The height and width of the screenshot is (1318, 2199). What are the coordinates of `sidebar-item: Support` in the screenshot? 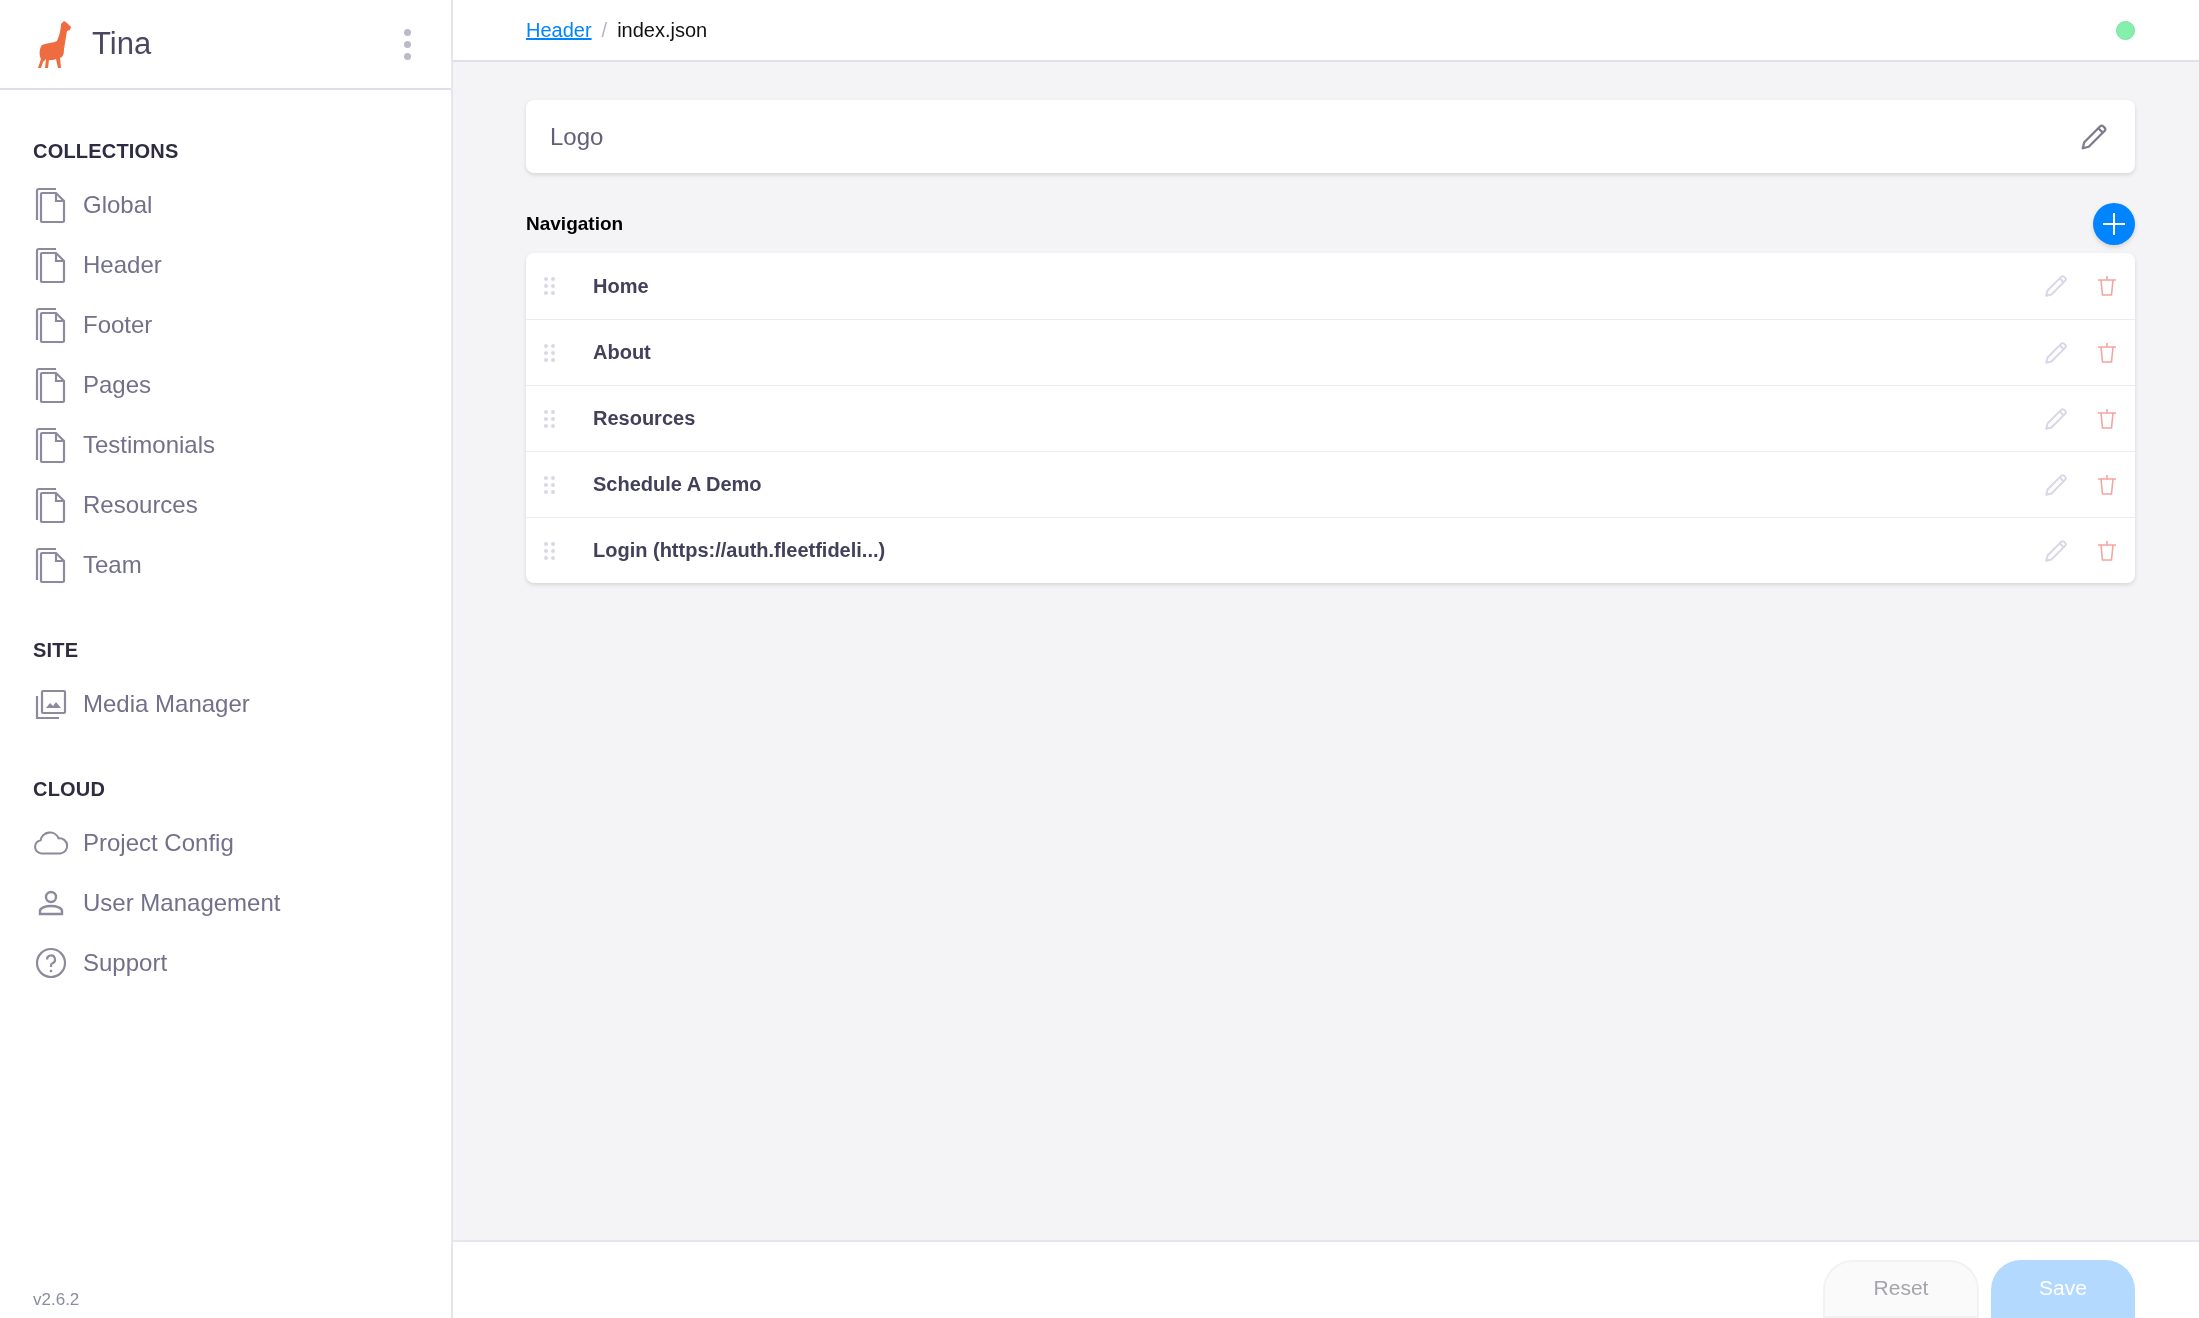 It's located at (100, 963).